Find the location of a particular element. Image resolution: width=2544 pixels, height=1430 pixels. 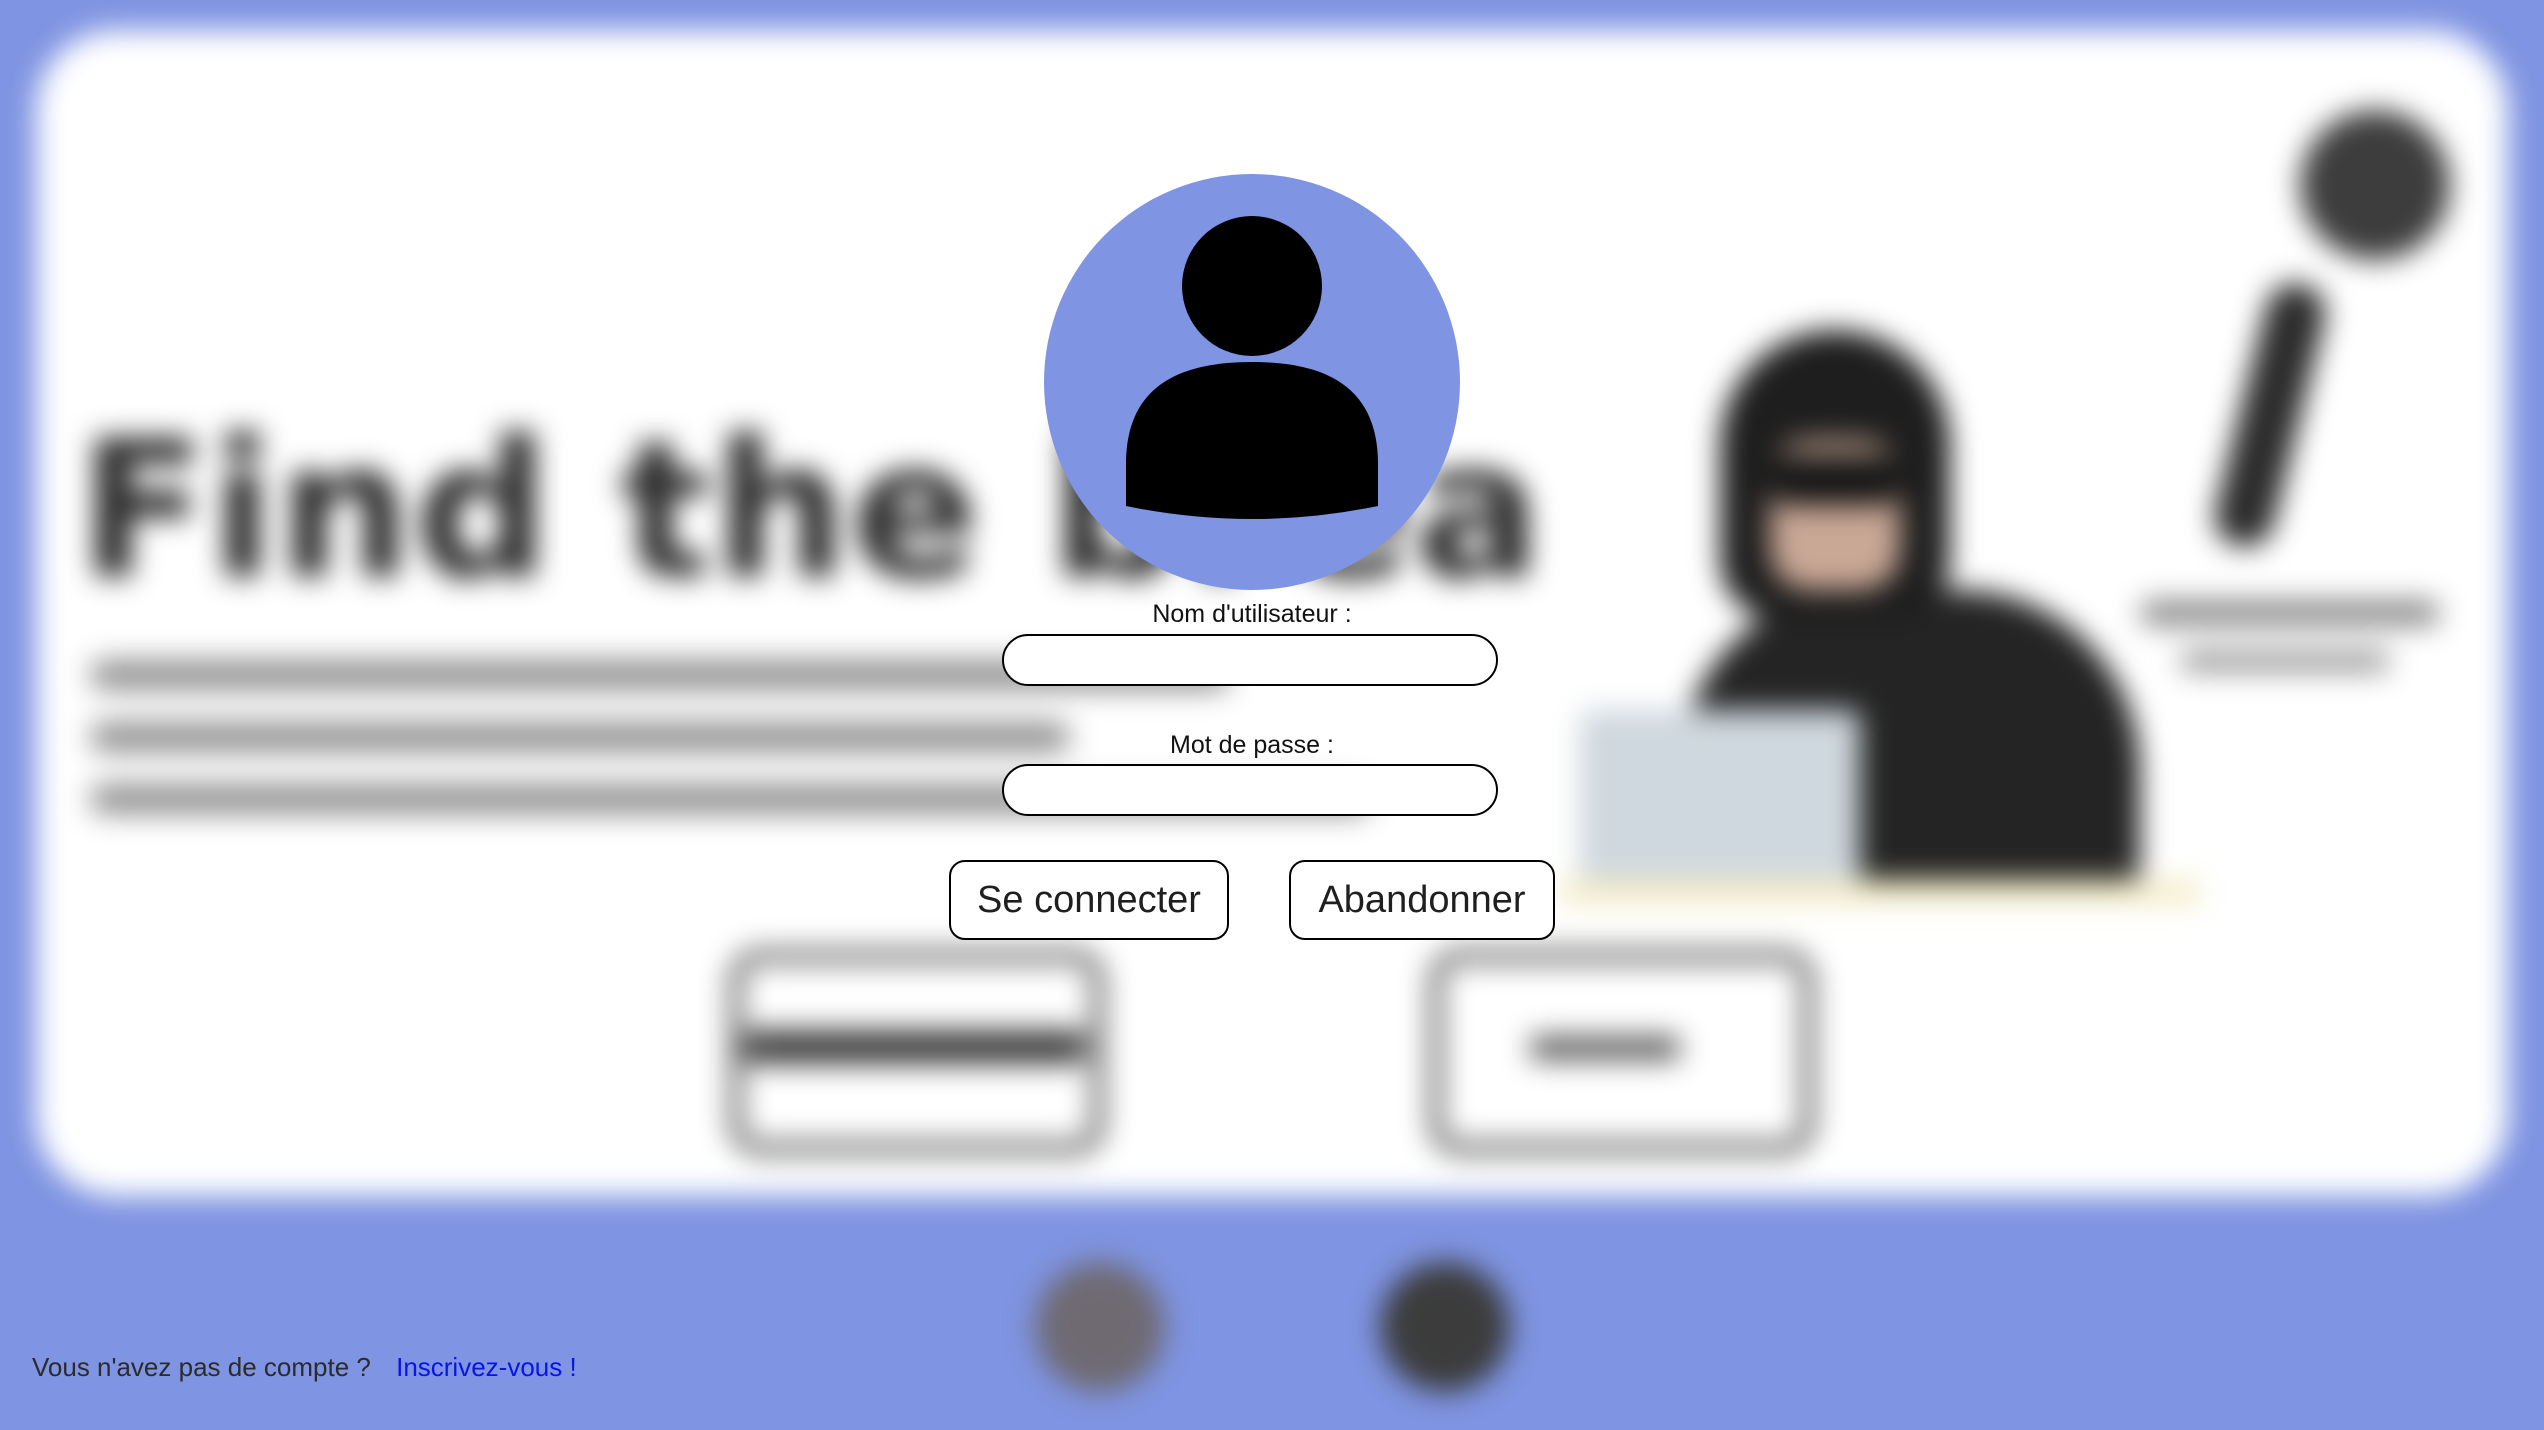

login-button: Se connecter is located at coordinates (1089, 900).